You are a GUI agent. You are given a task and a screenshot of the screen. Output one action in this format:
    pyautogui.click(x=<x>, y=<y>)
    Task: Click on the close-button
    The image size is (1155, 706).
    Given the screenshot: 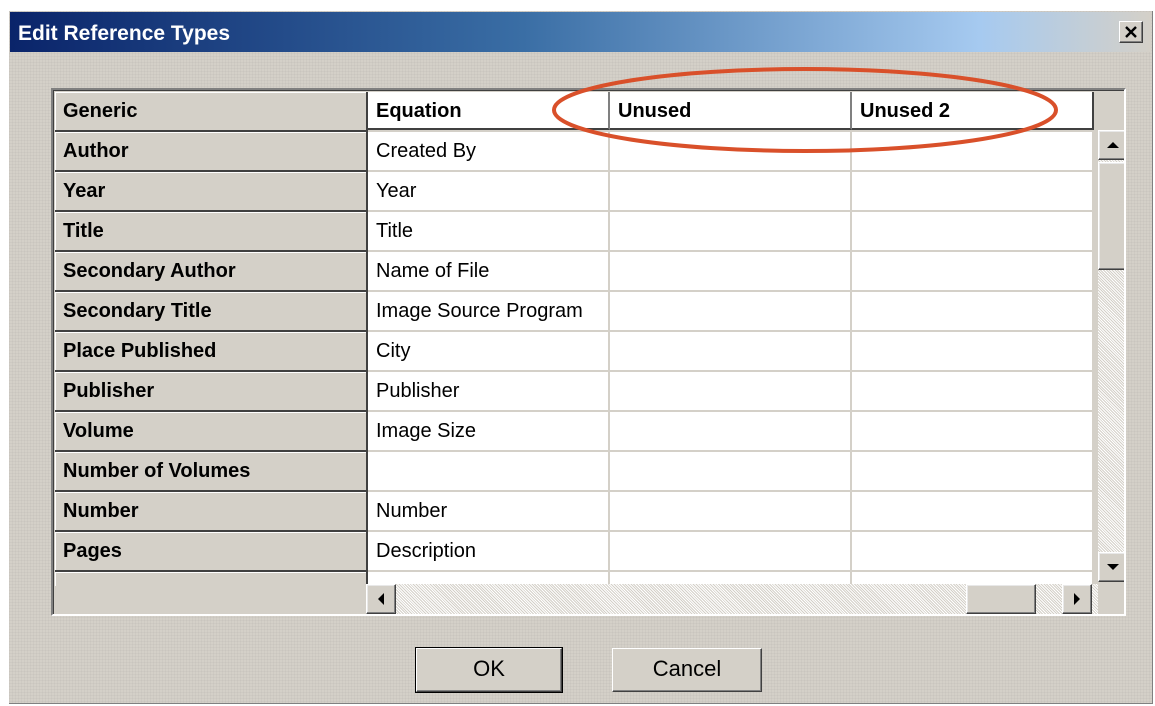 What is the action you would take?
    pyautogui.click(x=1131, y=32)
    